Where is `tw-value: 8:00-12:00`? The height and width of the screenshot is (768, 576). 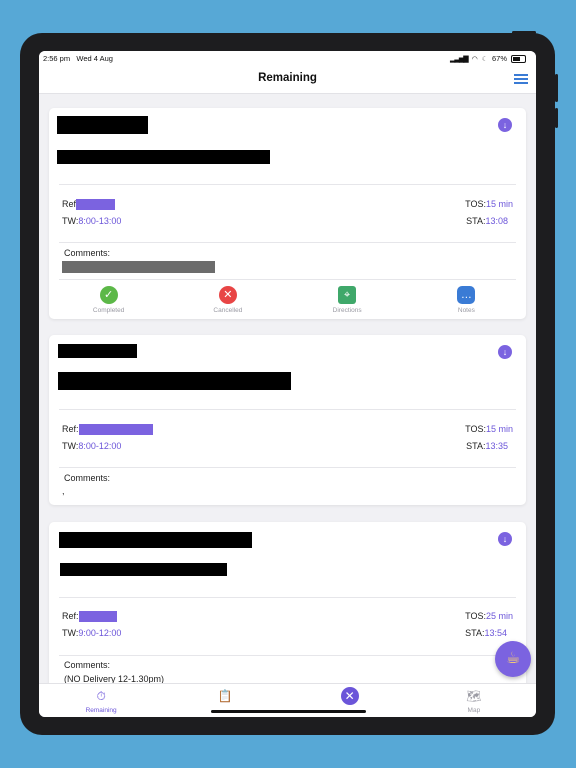
tw-value: 8:00-12:00 is located at coordinates (100, 446).